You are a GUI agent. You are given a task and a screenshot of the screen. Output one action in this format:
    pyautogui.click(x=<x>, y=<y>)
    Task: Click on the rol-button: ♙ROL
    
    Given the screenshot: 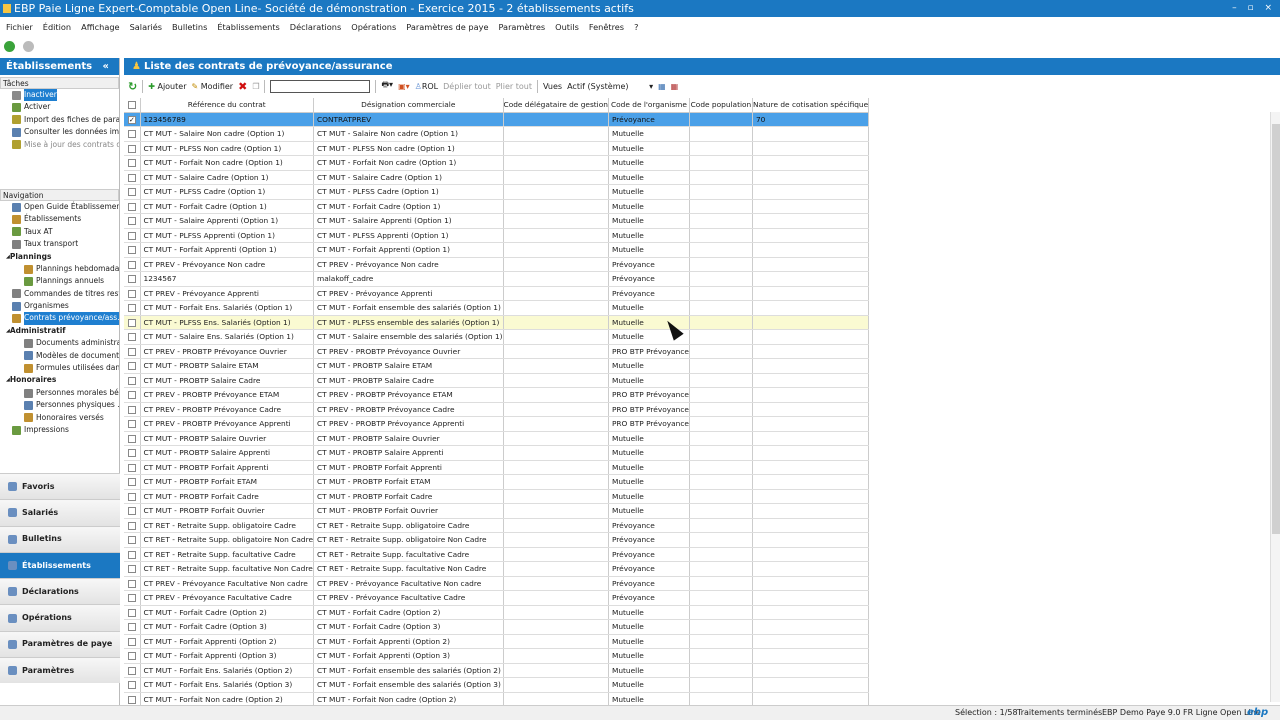 What is the action you would take?
    pyautogui.click(x=426, y=86)
    